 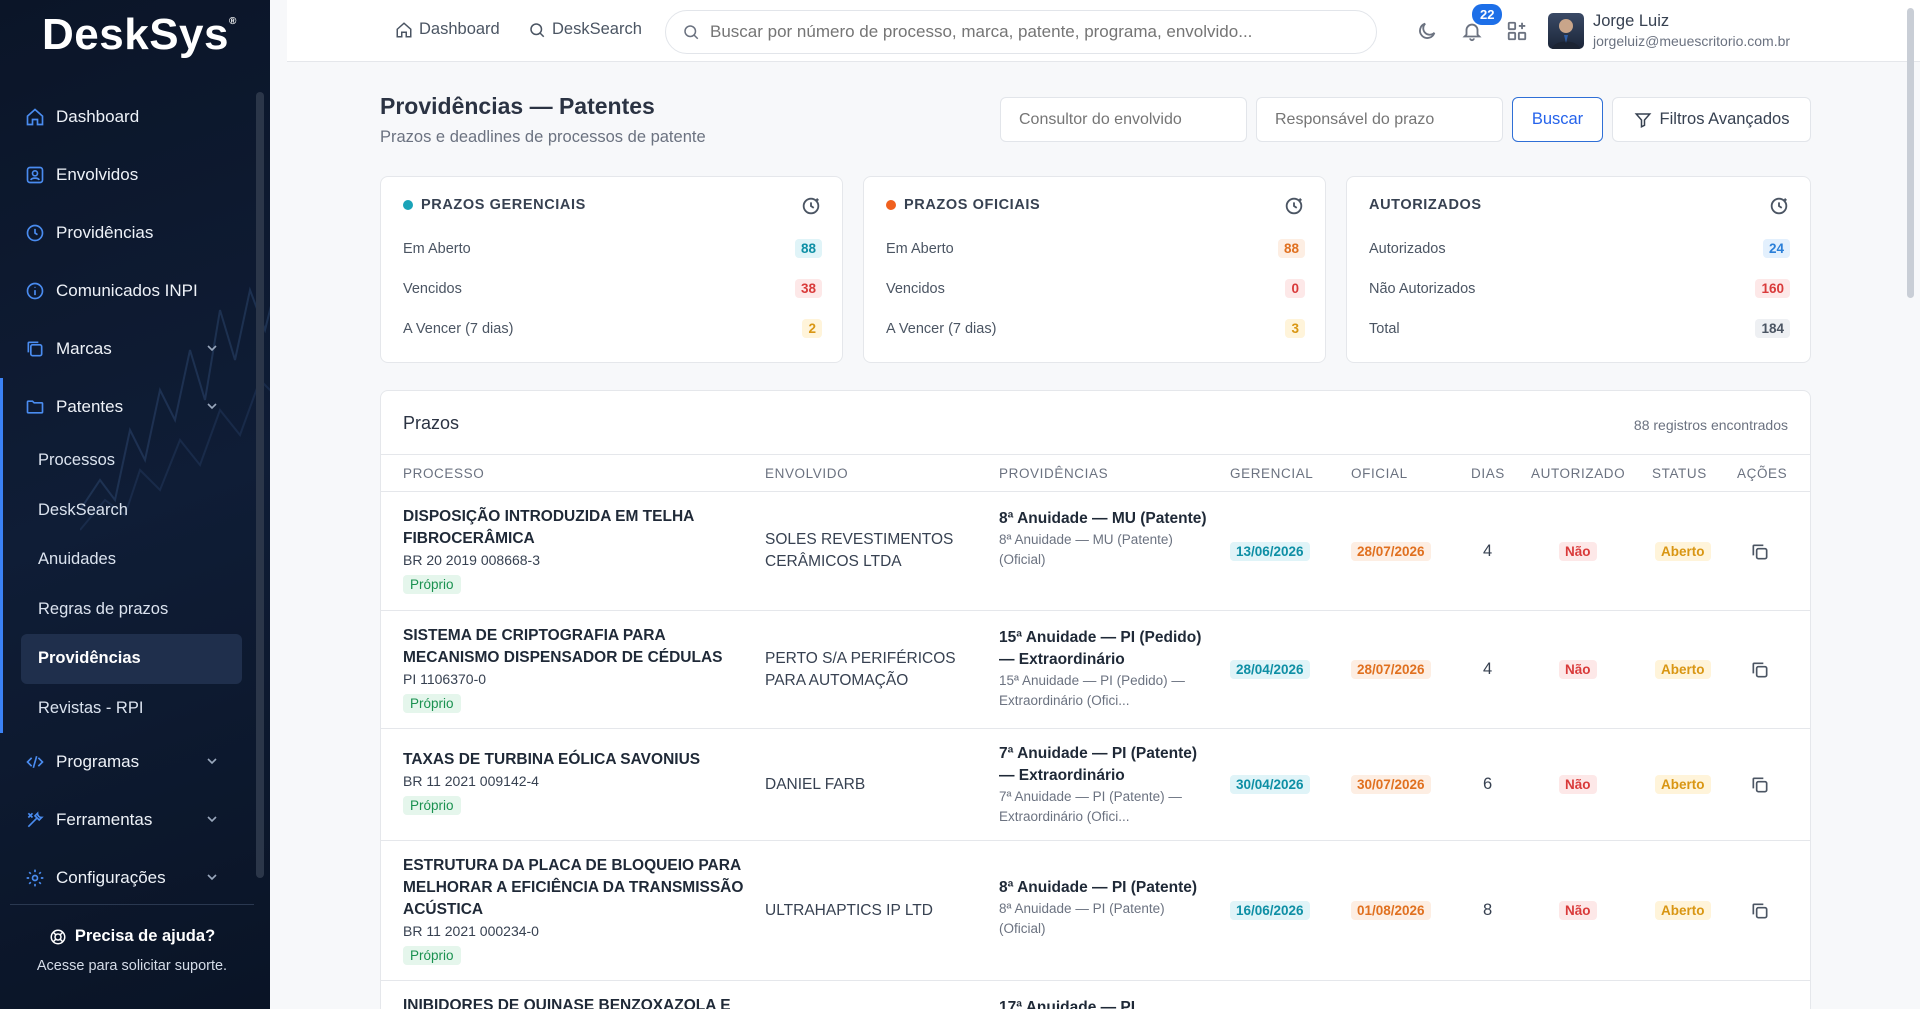 I want to click on sidebar-scrollbar, so click(x=260, y=485).